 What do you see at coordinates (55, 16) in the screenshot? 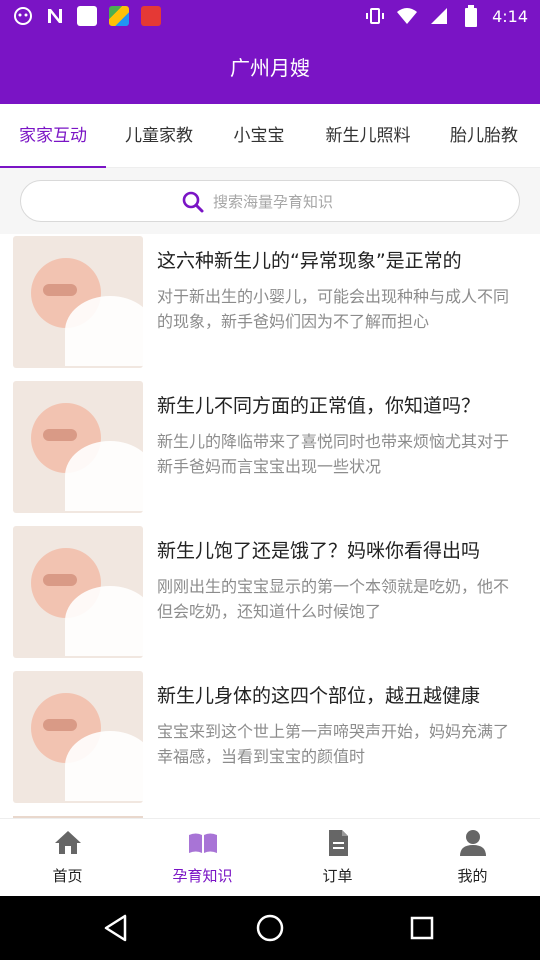
I see `n-notification-icon` at bounding box center [55, 16].